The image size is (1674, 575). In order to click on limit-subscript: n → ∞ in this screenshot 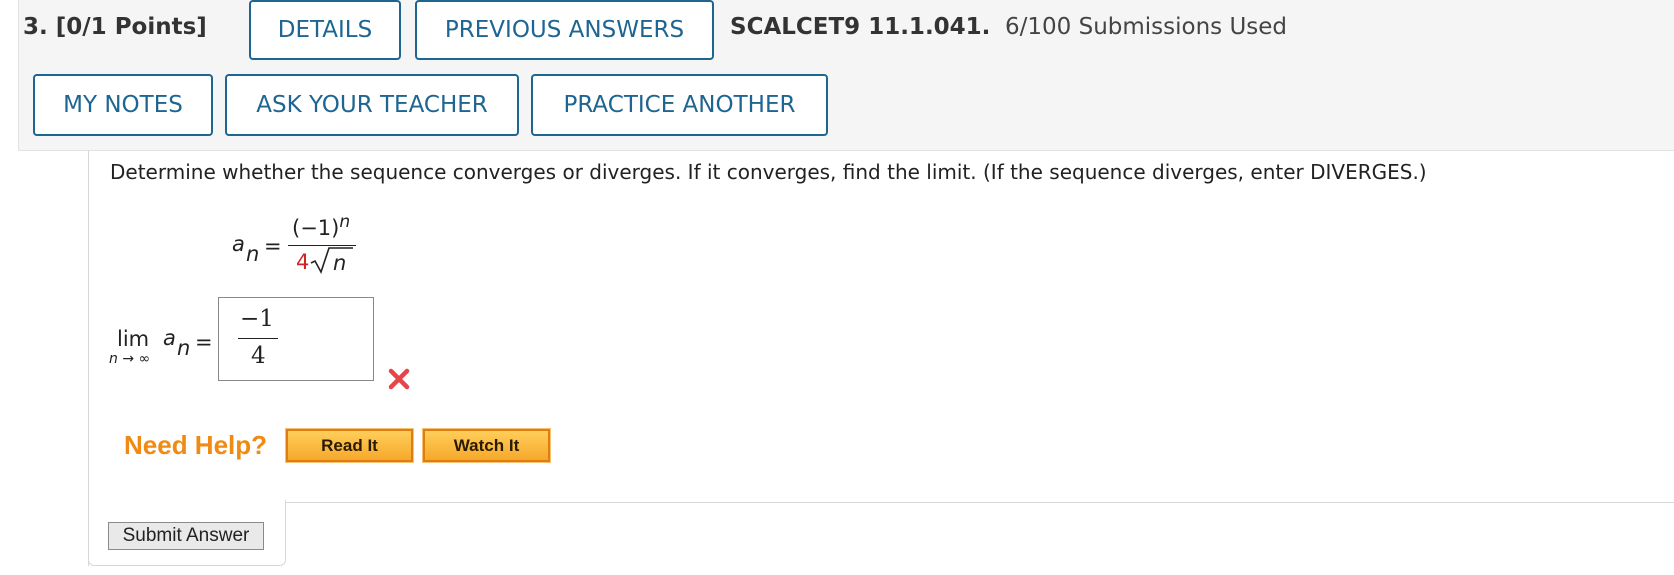, I will do `click(130, 359)`.